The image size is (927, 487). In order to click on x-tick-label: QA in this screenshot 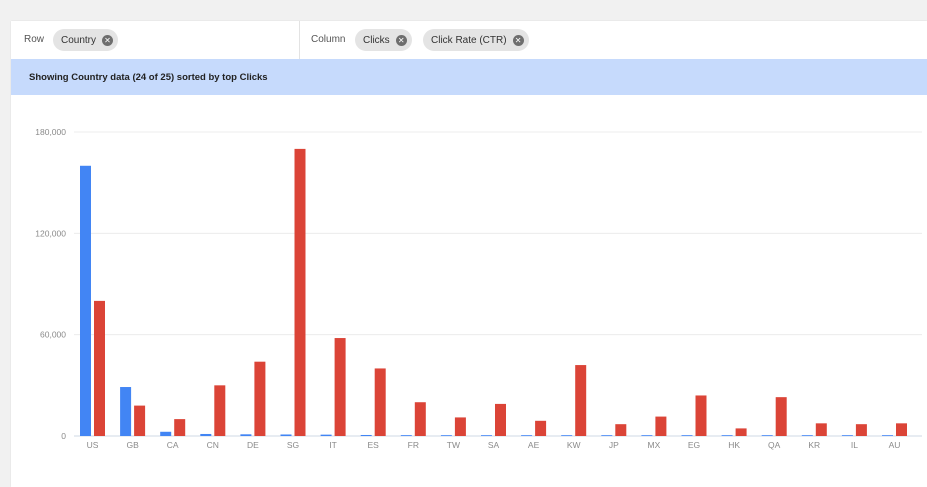, I will do `click(774, 445)`.